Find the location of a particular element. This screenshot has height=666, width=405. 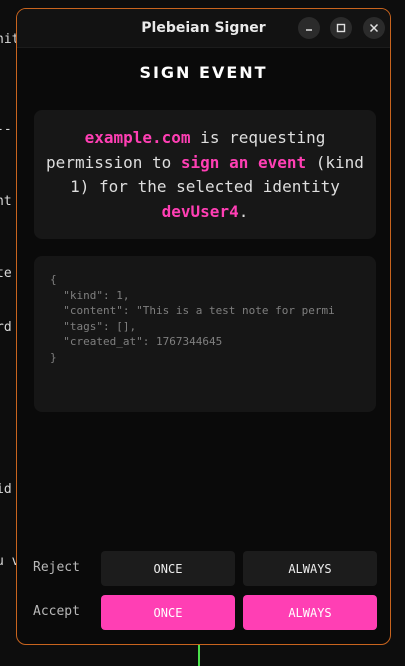

json-line: "created_at": 1767344645 is located at coordinates (136, 341).